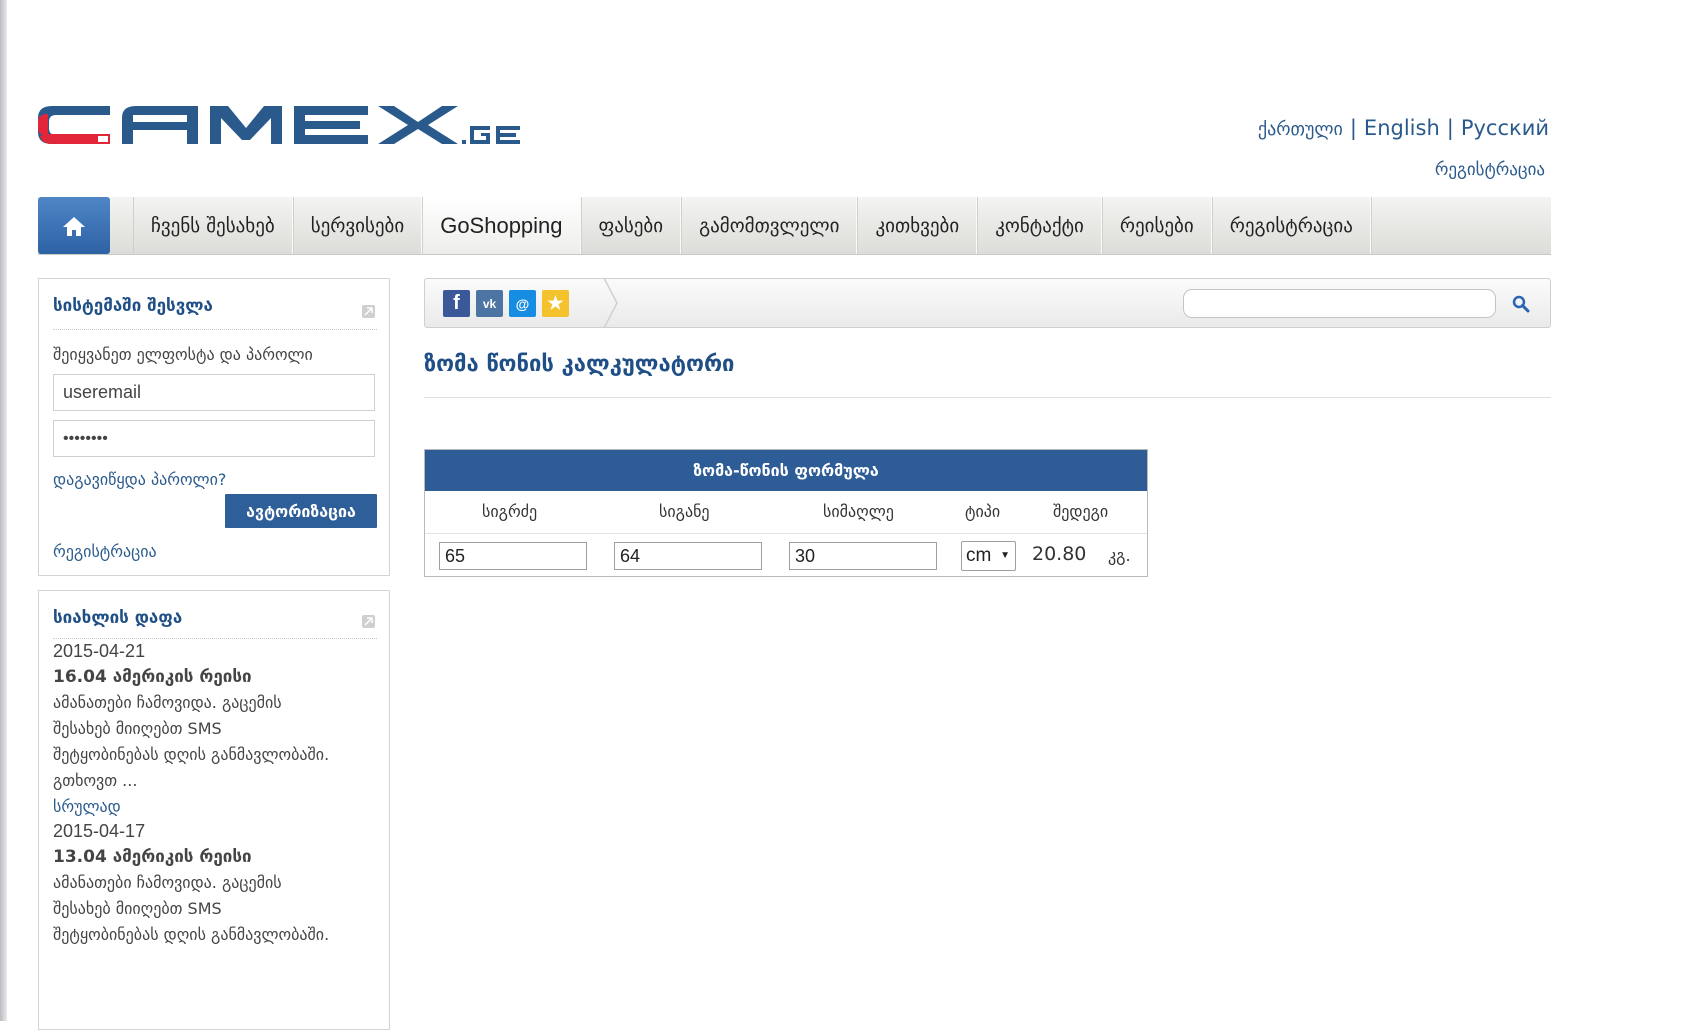  What do you see at coordinates (133, 306) in the screenshot?
I see `login-title: სისტემაში შესვლა` at bounding box center [133, 306].